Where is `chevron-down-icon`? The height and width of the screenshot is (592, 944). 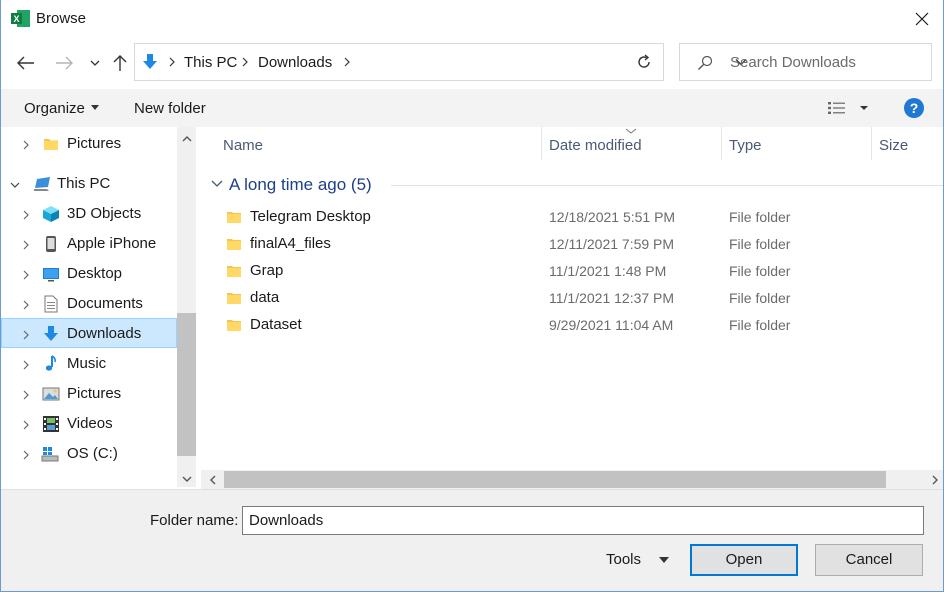 chevron-down-icon is located at coordinates (217, 183).